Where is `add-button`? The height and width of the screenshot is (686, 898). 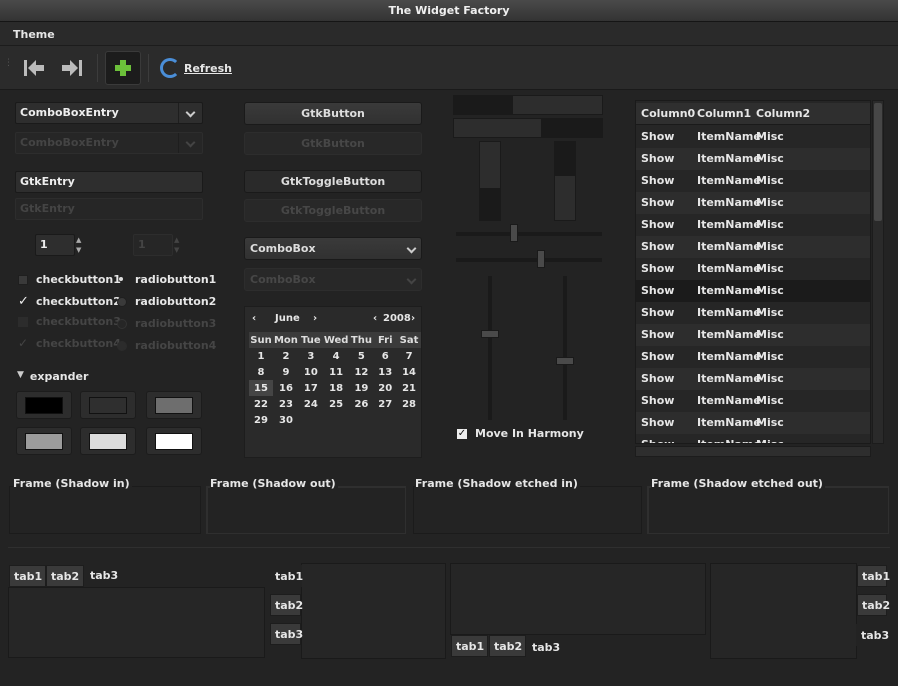 add-button is located at coordinates (123, 68).